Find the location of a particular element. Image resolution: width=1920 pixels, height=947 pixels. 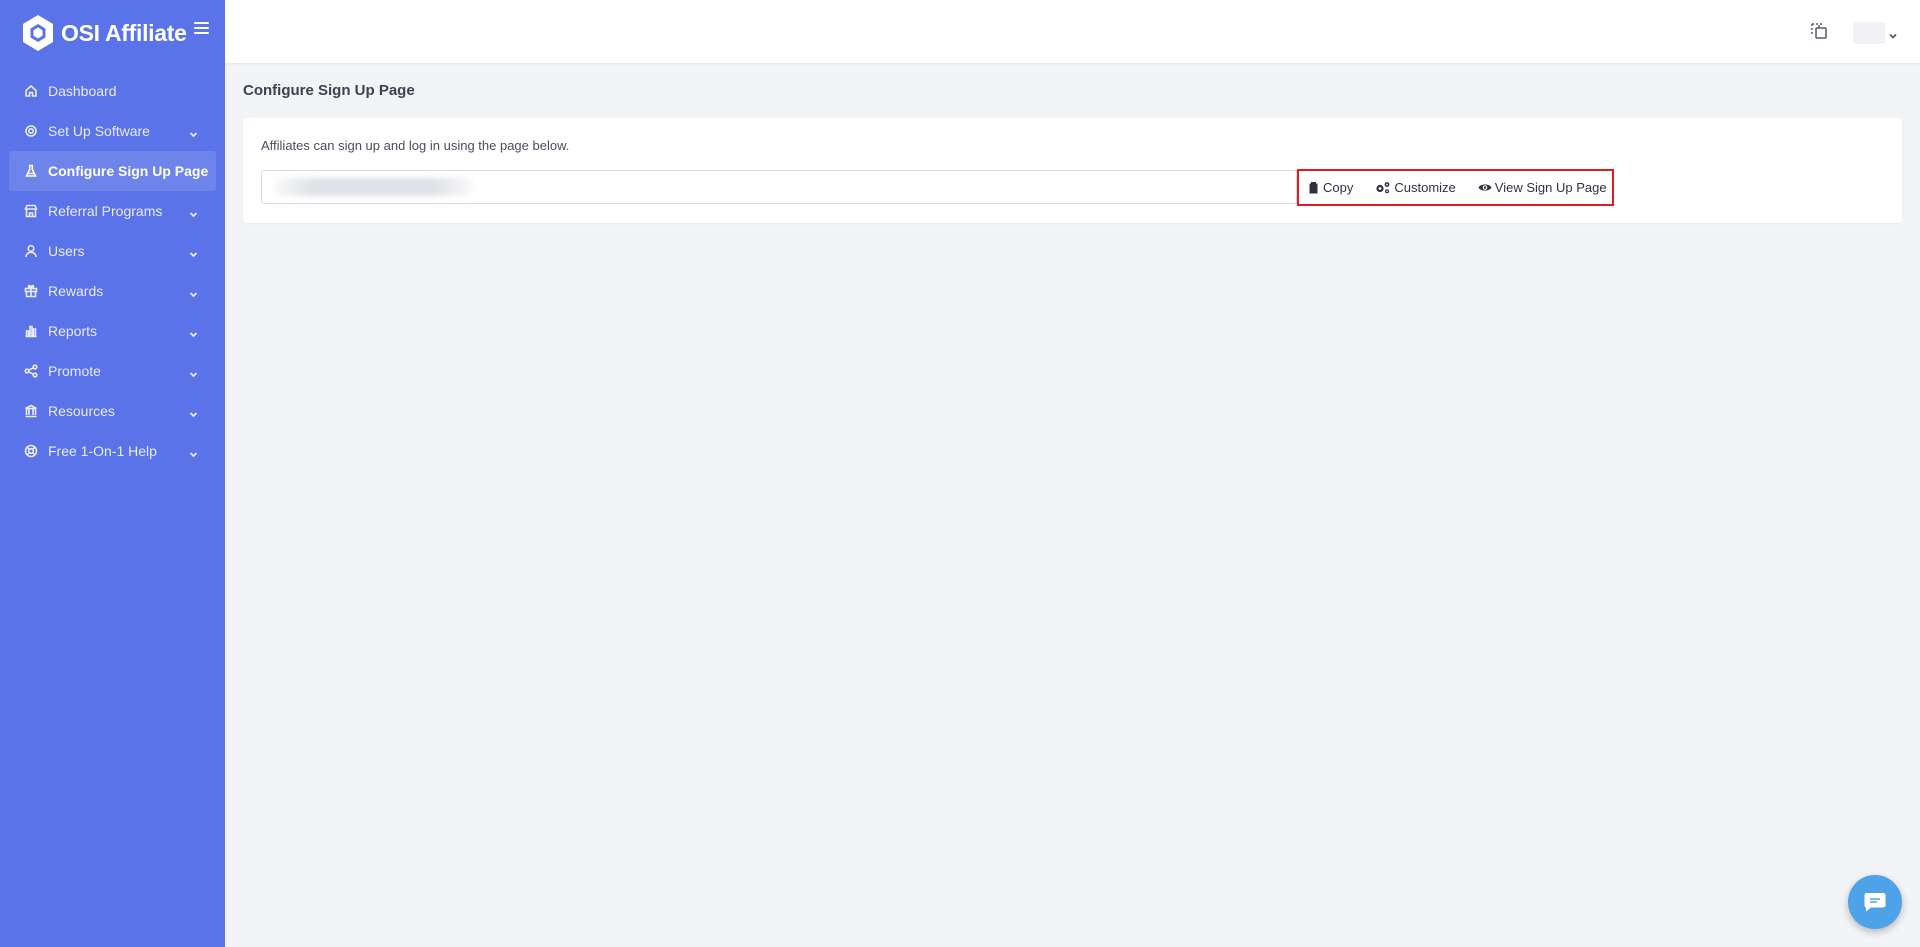

sidebar-item-label: Resources is located at coordinates (81, 411).